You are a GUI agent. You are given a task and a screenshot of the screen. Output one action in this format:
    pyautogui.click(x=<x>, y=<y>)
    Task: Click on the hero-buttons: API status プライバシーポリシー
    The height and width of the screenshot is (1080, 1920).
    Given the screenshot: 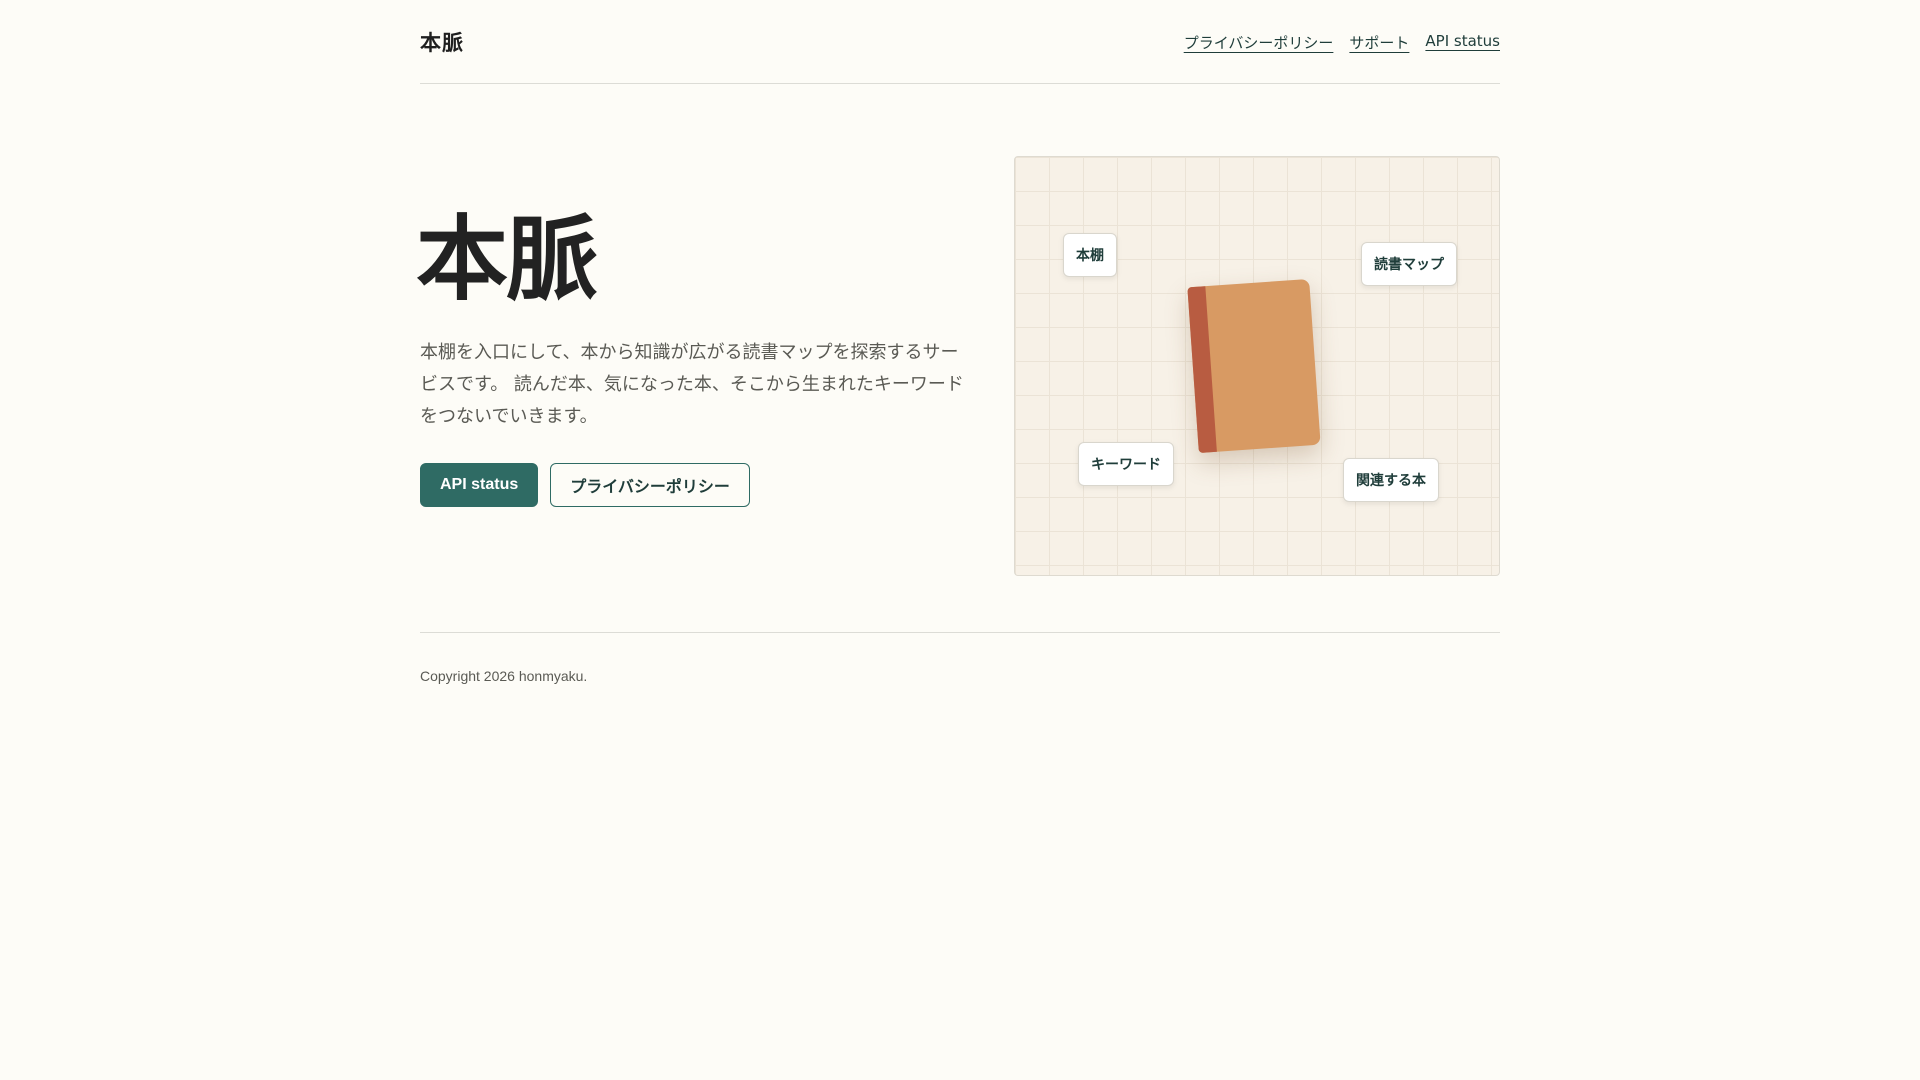 What is the action you would take?
    pyautogui.click(x=585, y=485)
    